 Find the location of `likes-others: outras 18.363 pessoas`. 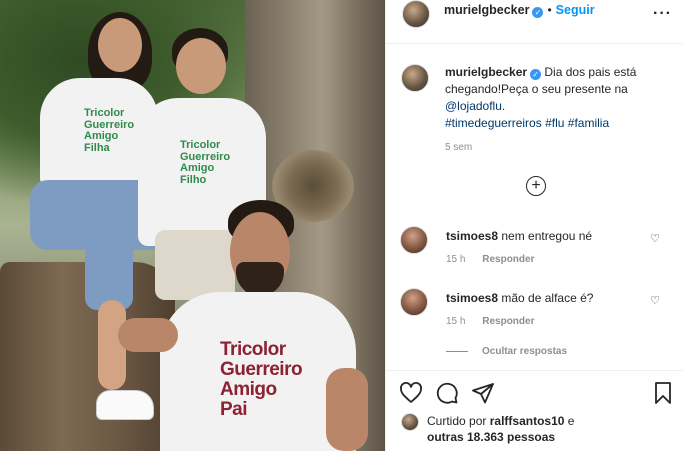

likes-others: outras 18.363 pessoas is located at coordinates (491, 437).